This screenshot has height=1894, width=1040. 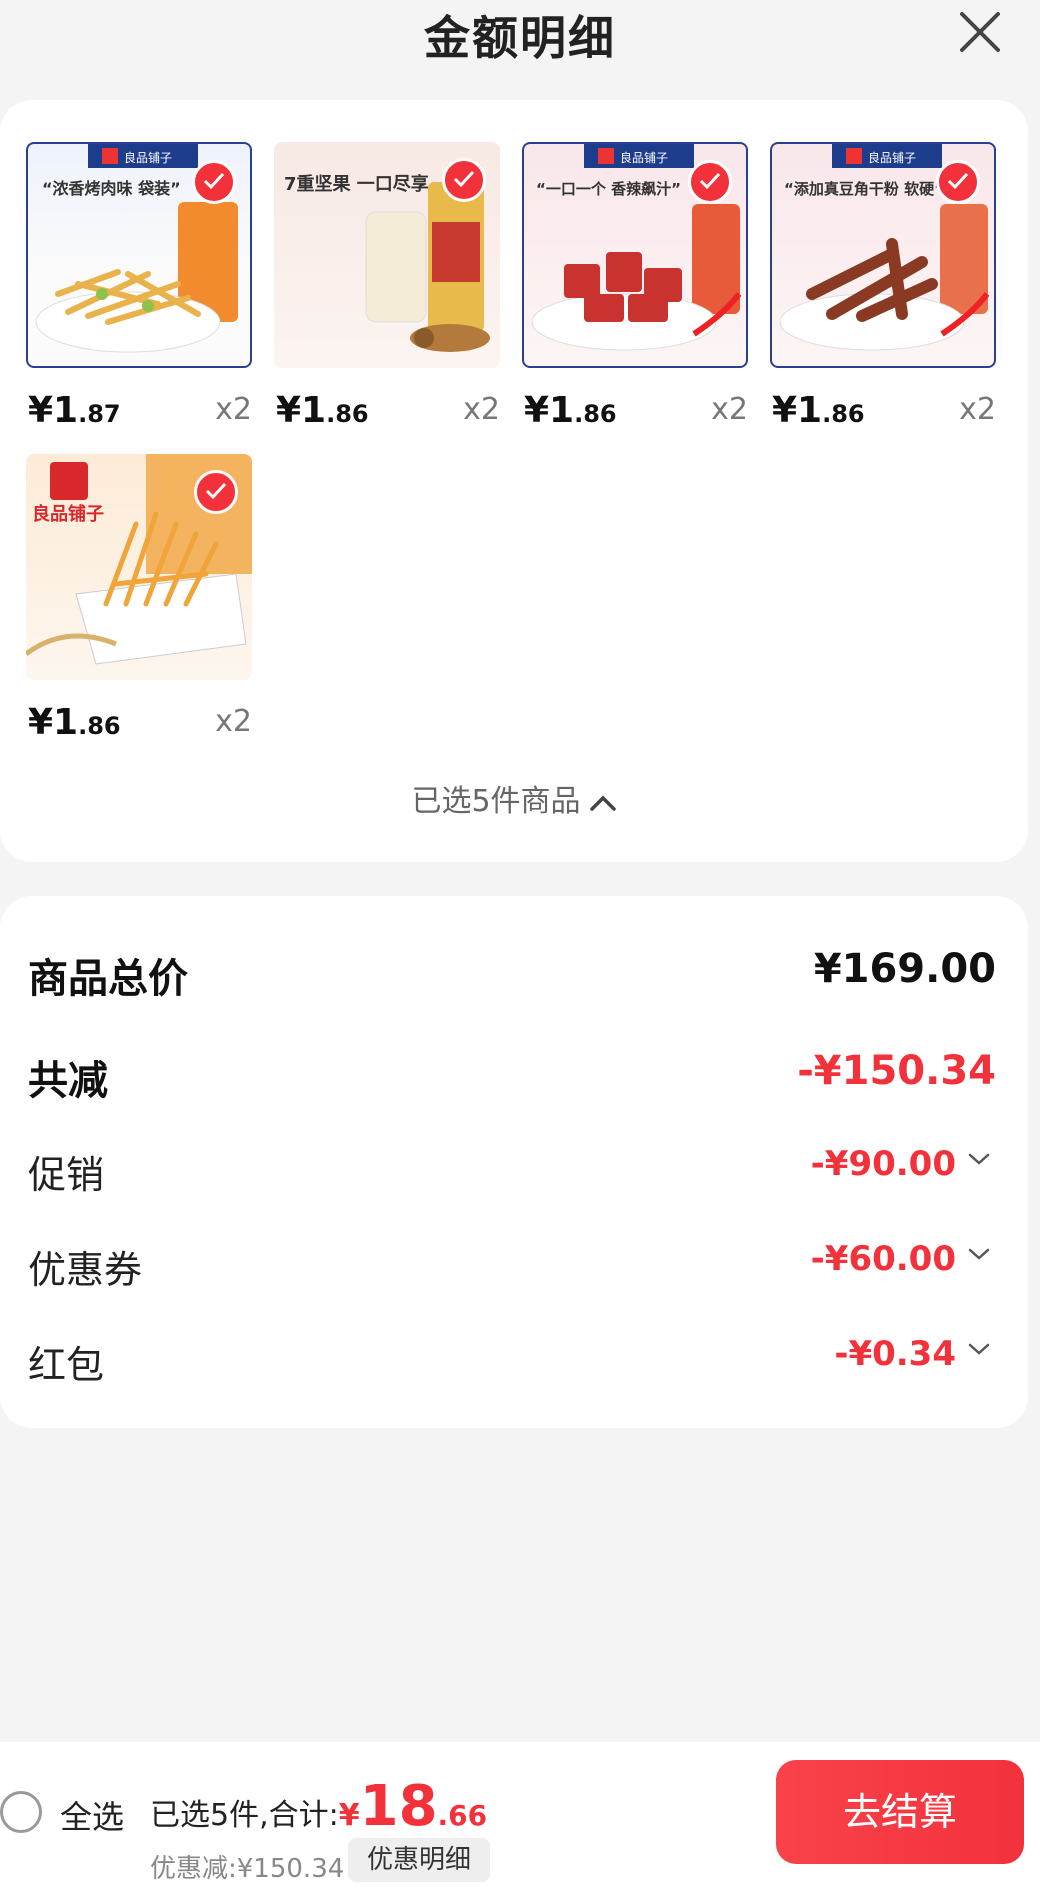 What do you see at coordinates (864, 189) in the screenshot?
I see `product-banner: “添加真豆角干粉 软硬”` at bounding box center [864, 189].